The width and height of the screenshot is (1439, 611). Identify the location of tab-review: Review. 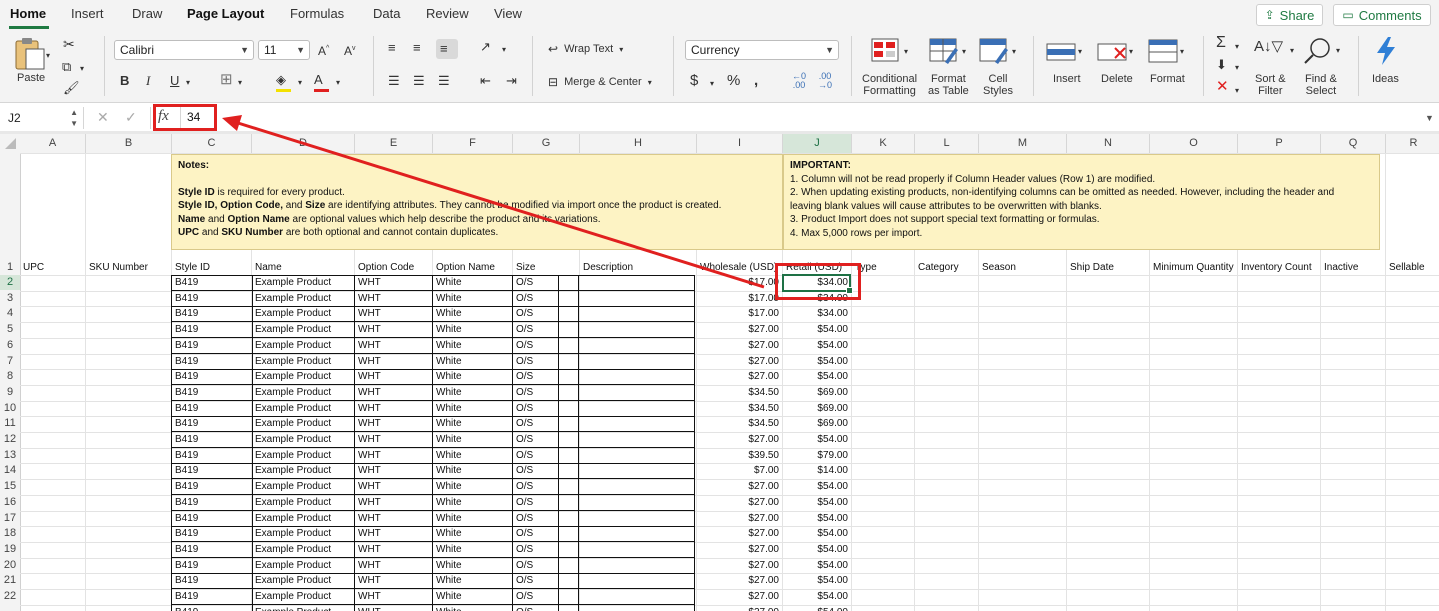
(447, 13).